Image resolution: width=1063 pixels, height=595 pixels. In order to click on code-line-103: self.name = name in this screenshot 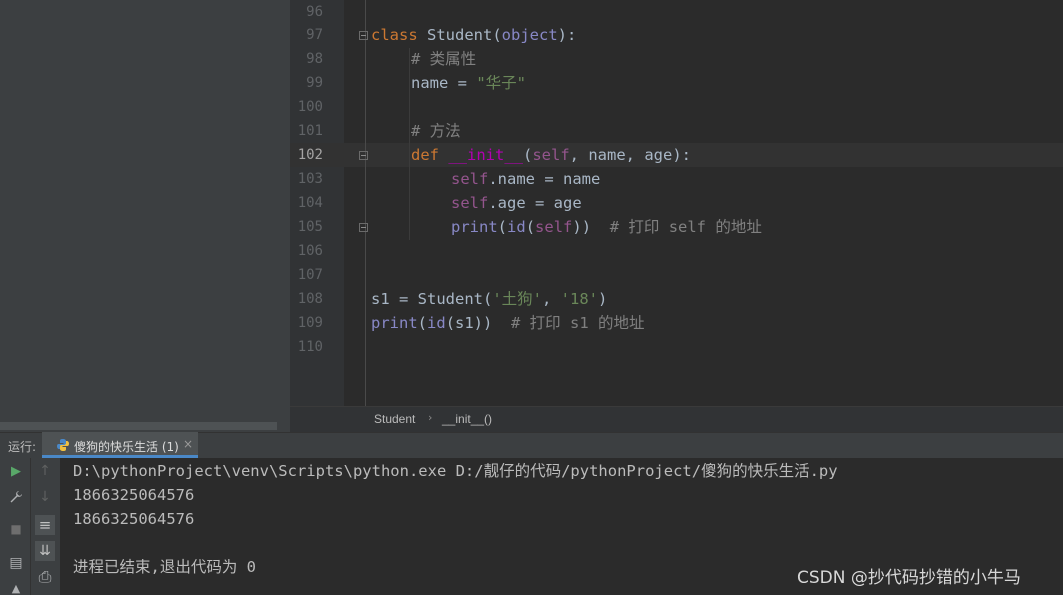, I will do `click(525, 179)`.